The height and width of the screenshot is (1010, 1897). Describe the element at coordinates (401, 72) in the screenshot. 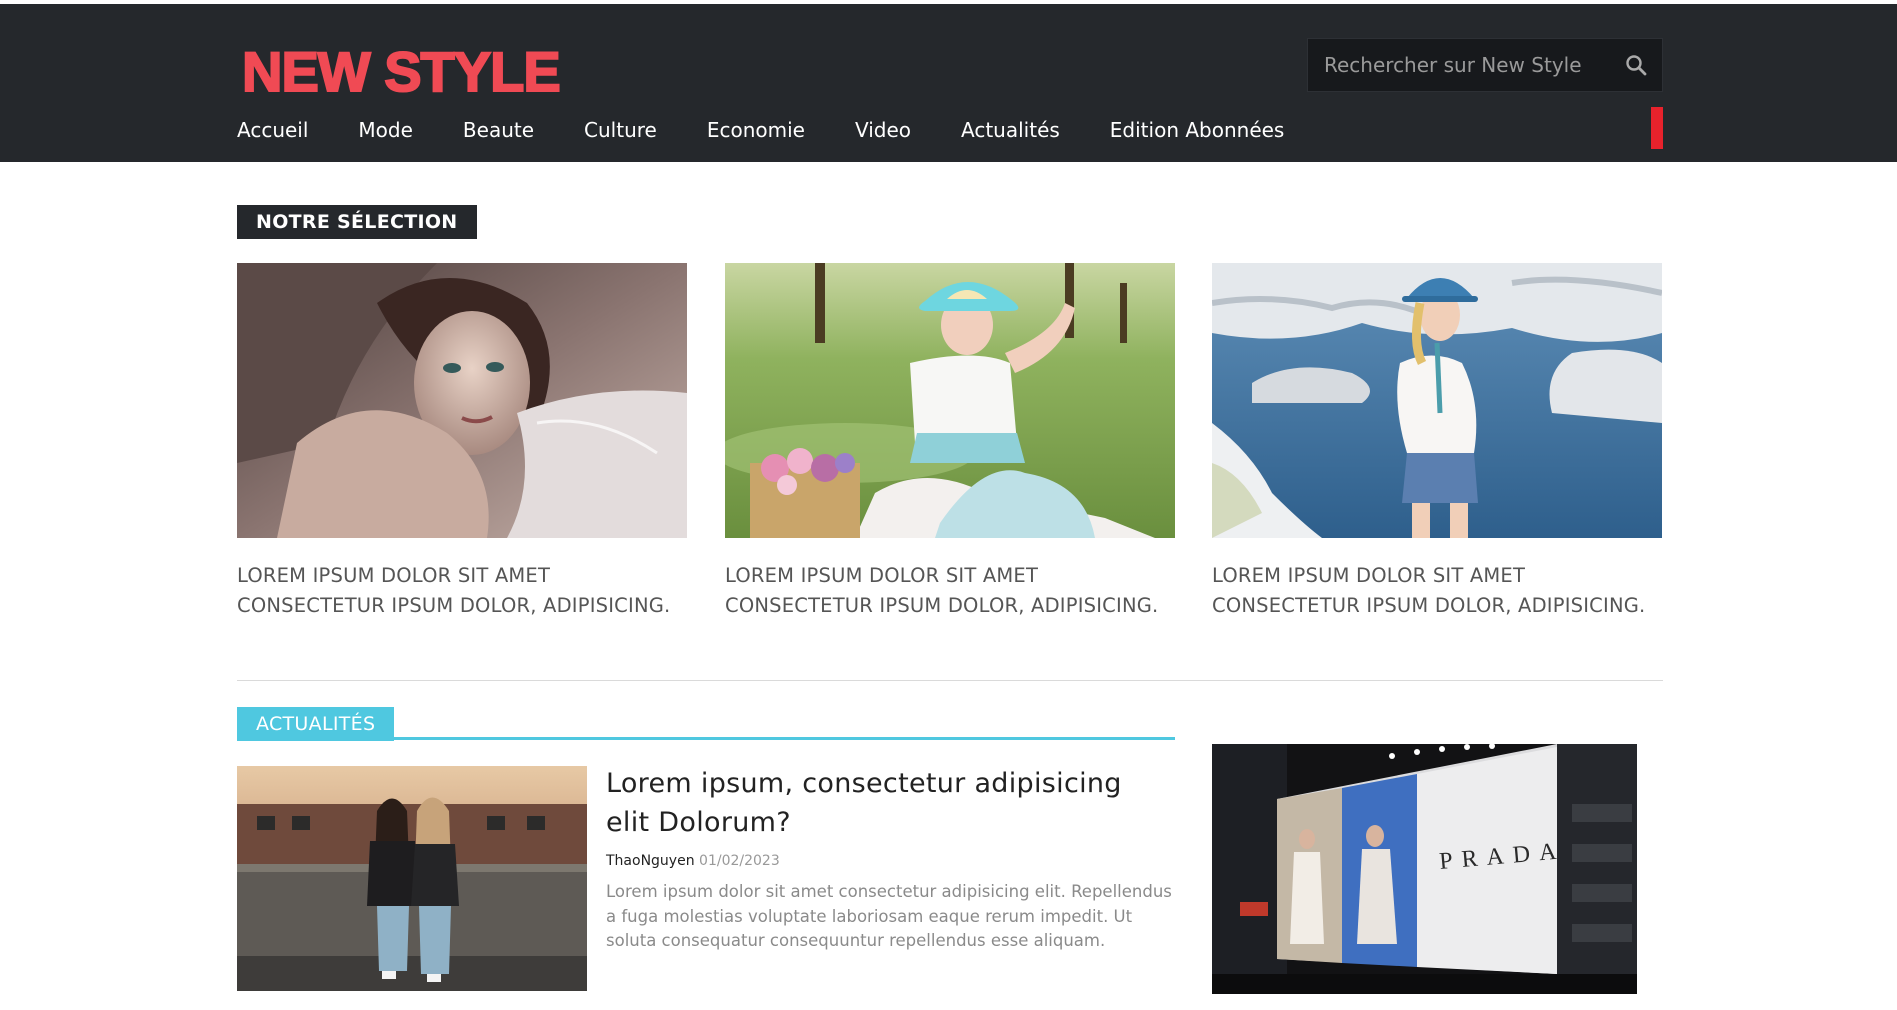

I see `site-logo: NEW STYLE` at that location.